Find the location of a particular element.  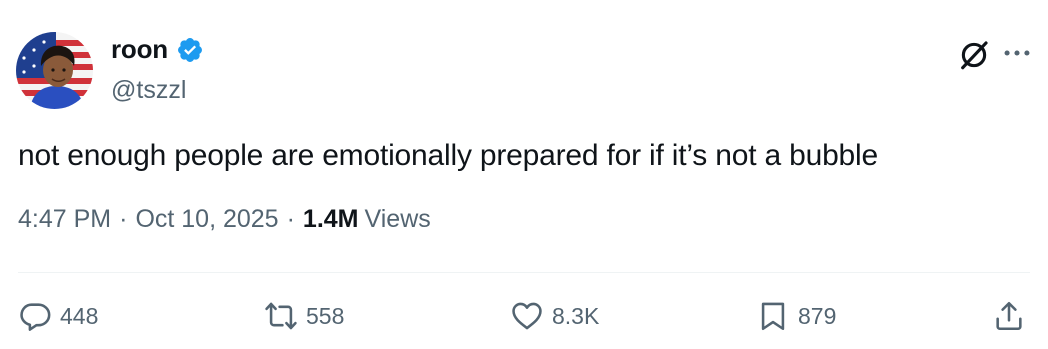

tweet-time: 4:47 PM is located at coordinates (64, 219).